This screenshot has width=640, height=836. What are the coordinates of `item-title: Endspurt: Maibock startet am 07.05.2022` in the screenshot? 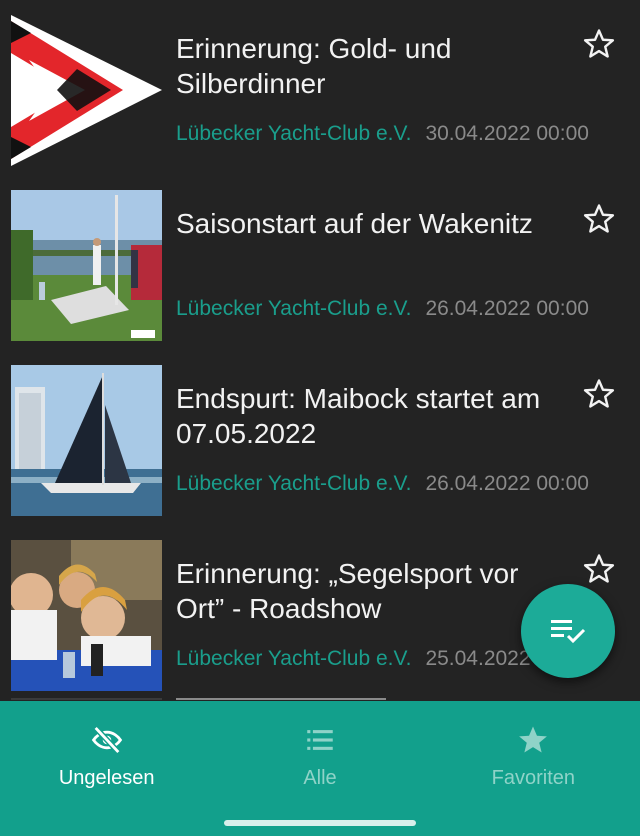 It's located at (358, 416).